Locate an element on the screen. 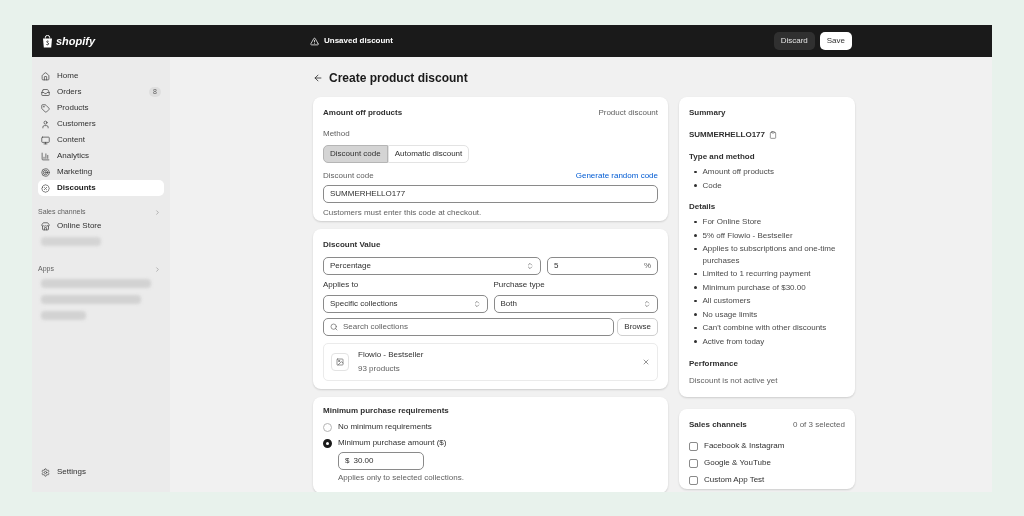 This screenshot has height=516, width=1024. page-title: Create product discount is located at coordinates (398, 78).